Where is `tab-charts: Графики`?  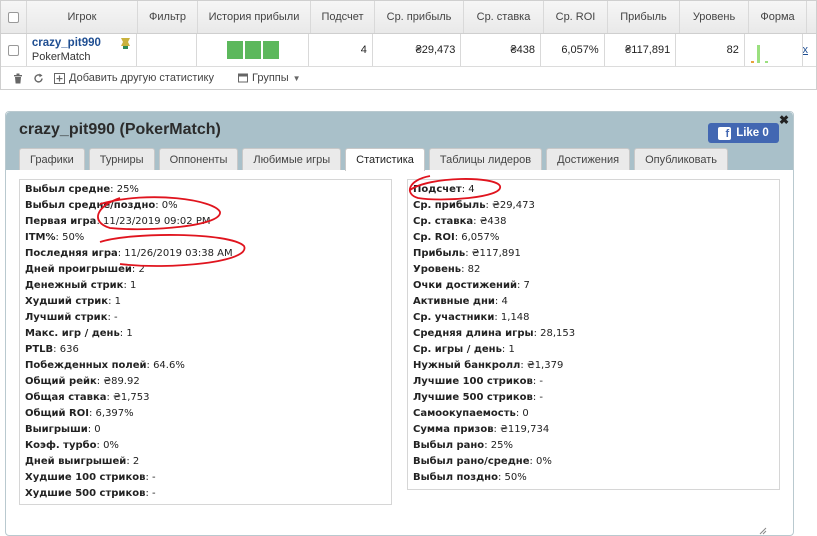
tab-charts: Графики is located at coordinates (52, 159).